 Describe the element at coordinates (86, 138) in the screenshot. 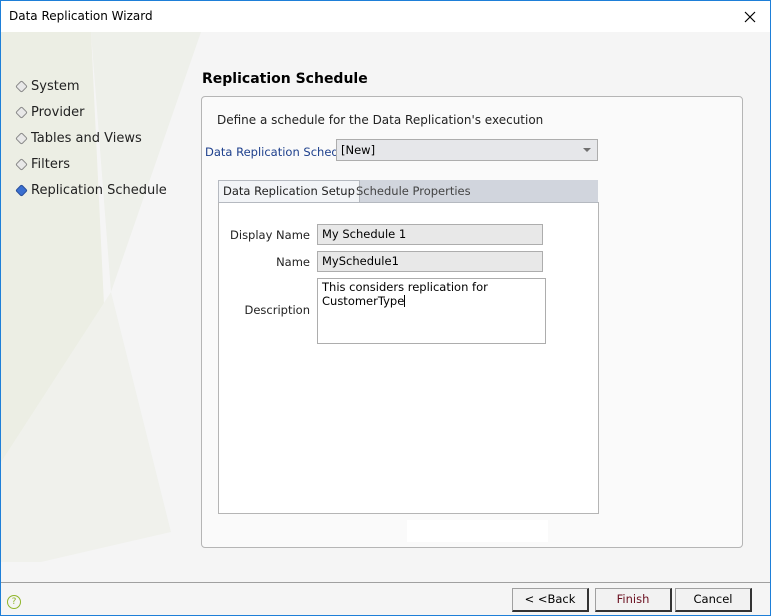

I see `step-label: Tables and Views` at that location.